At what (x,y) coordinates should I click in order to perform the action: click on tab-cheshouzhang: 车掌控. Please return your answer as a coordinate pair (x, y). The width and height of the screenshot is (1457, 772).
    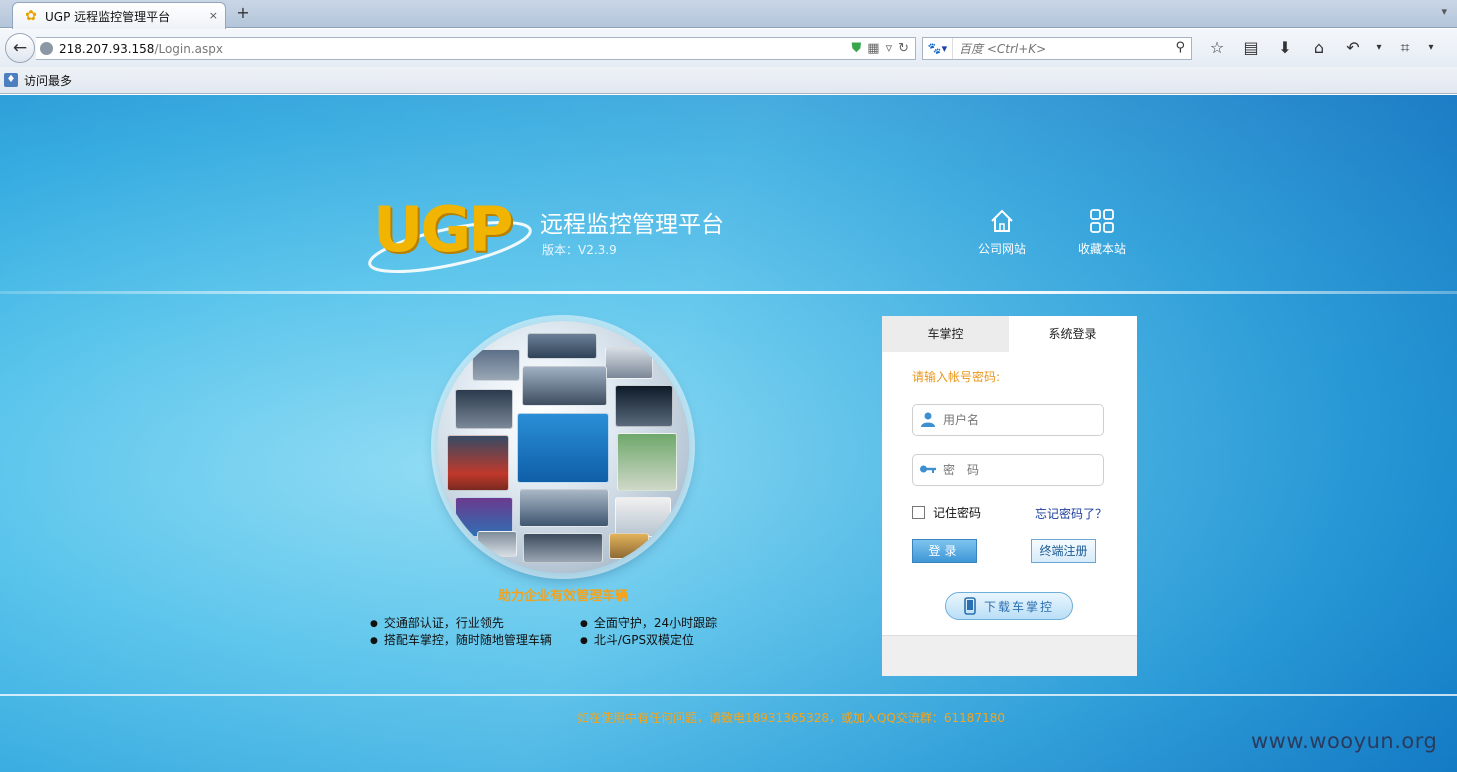
    Looking at the image, I should click on (945, 334).